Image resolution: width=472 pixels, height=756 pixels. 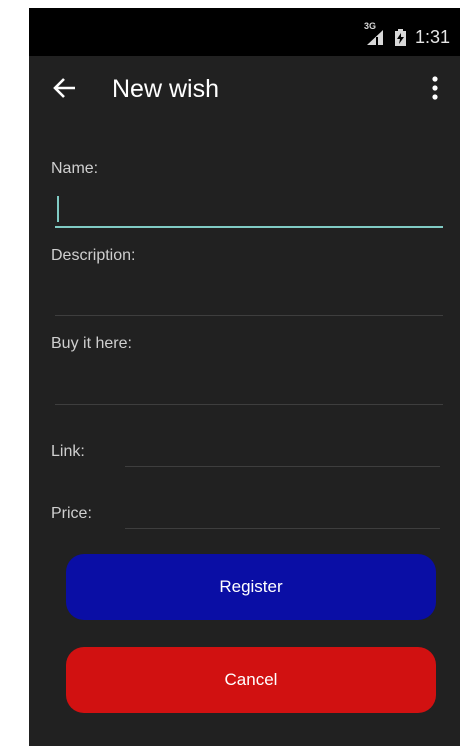 I want to click on battery-icon, so click(x=400, y=37).